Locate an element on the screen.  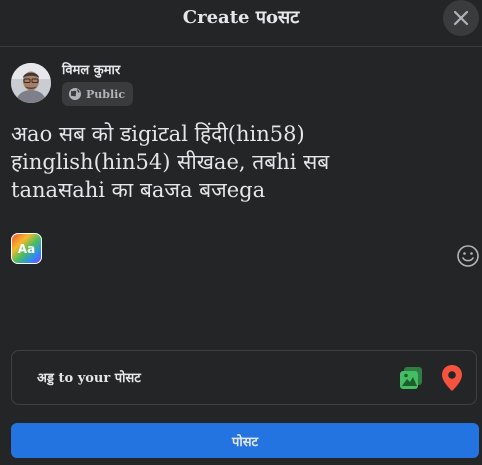
check-in-button is located at coordinates (452, 378).